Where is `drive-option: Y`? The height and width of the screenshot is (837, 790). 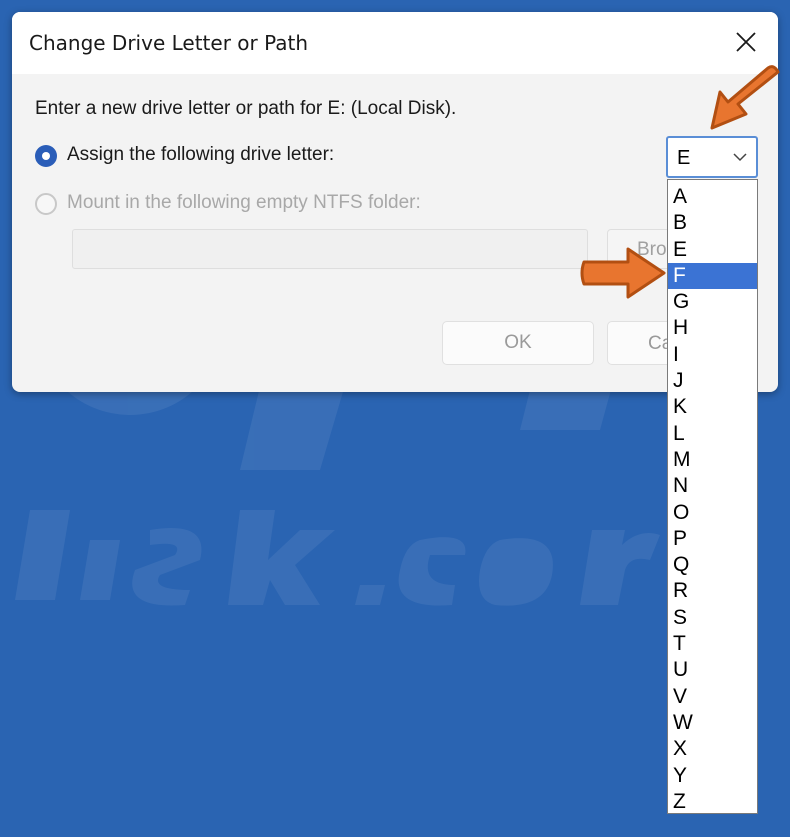
drive-option: Y is located at coordinates (712, 776).